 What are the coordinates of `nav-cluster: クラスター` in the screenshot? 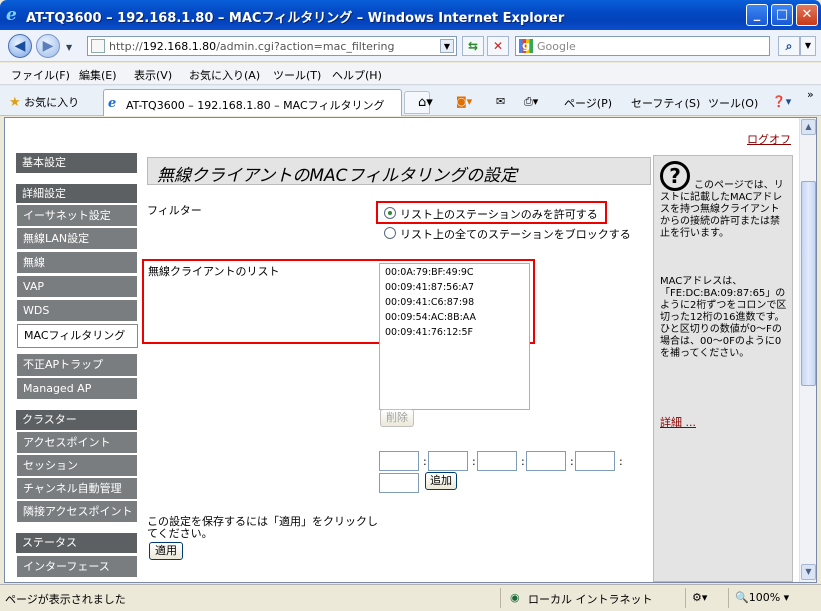 It's located at (76, 420).